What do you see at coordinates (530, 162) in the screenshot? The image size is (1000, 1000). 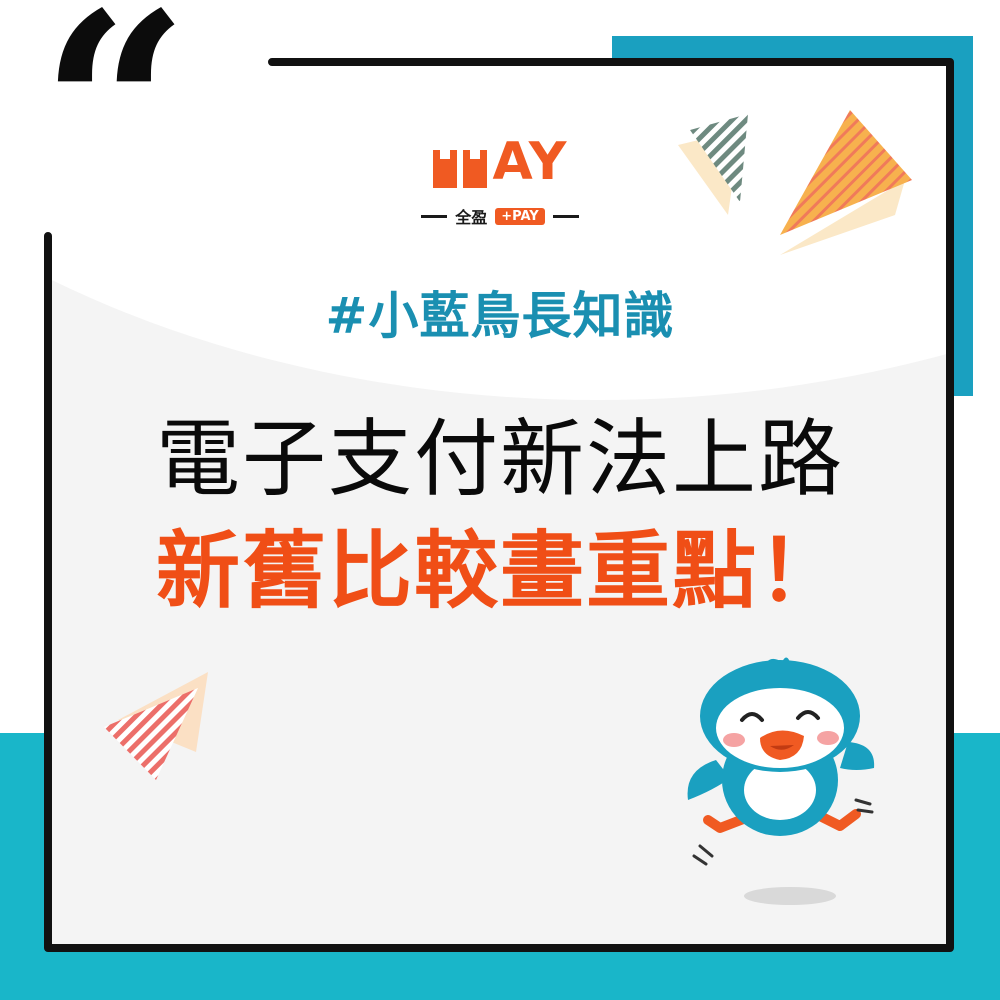 I see `brand-logo-text: AY` at bounding box center [530, 162].